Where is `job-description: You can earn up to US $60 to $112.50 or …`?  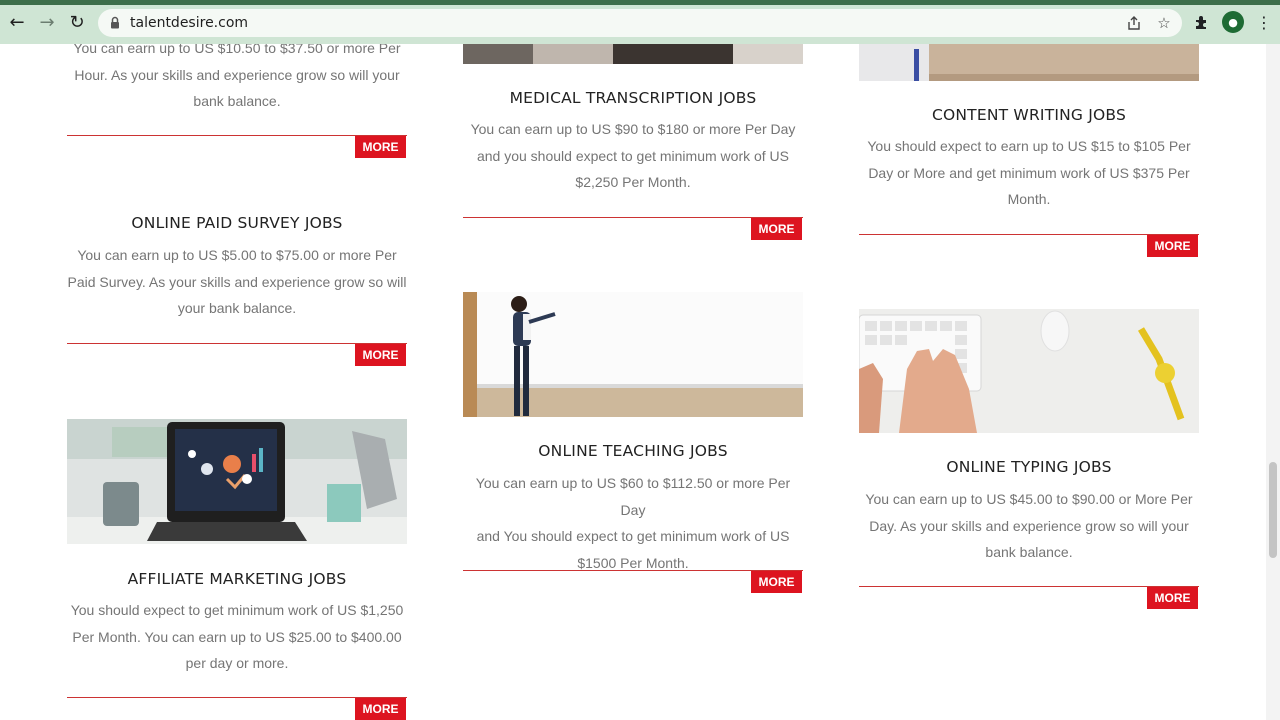 job-description: You can earn up to US $60 to $112.50 or … is located at coordinates (633, 523).